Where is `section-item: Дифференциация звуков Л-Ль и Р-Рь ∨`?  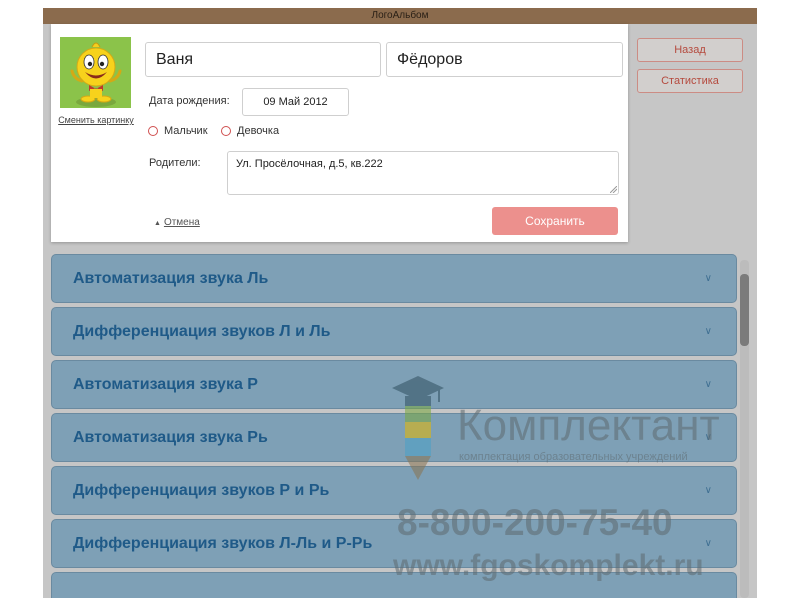 section-item: Дифференциация звуков Л-Ль и Р-Рь ∨ is located at coordinates (394, 543).